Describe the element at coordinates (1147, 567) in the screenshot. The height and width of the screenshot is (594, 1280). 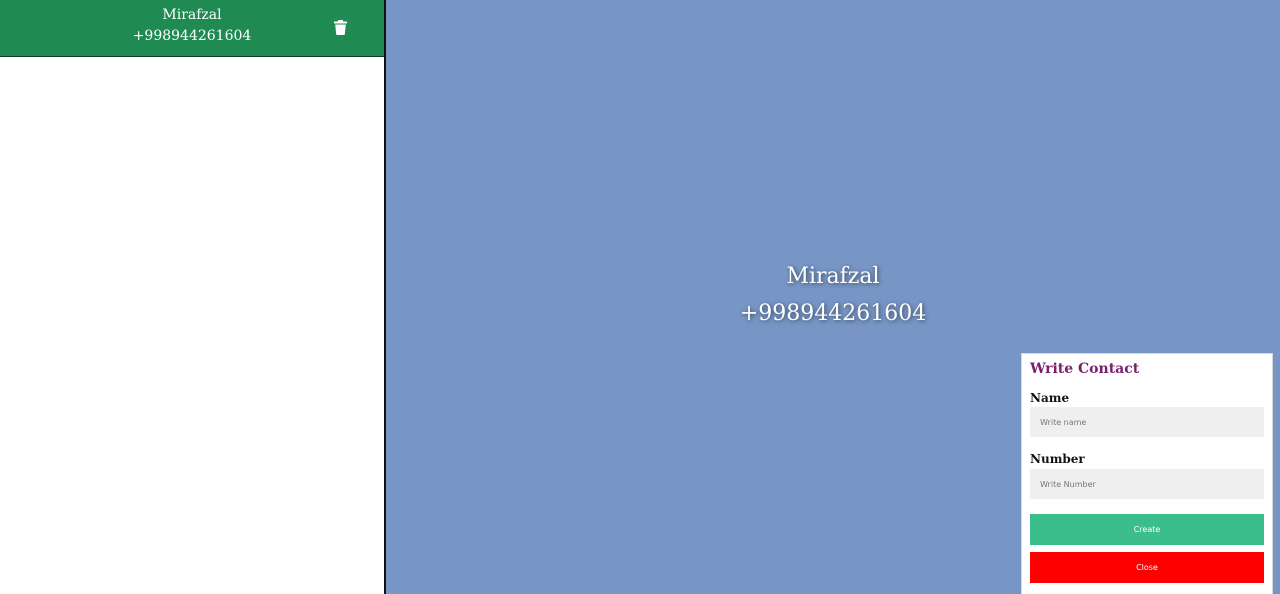
I see `close-button: Close` at that location.